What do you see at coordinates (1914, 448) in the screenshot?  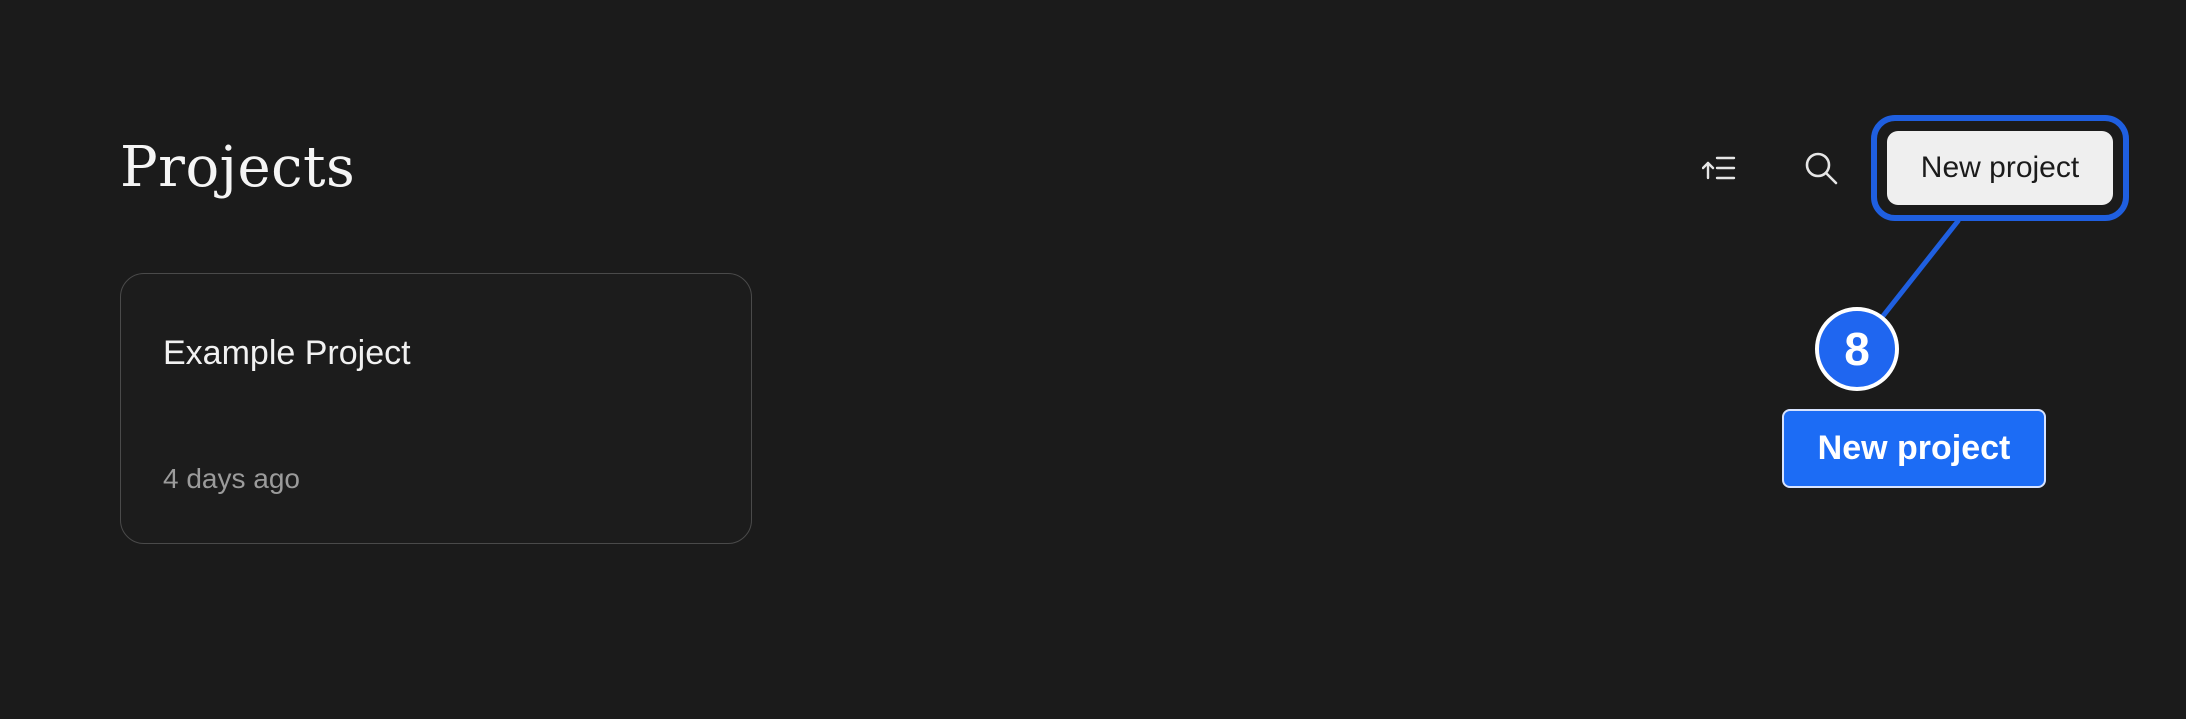 I see `annotation-step-label: New project` at bounding box center [1914, 448].